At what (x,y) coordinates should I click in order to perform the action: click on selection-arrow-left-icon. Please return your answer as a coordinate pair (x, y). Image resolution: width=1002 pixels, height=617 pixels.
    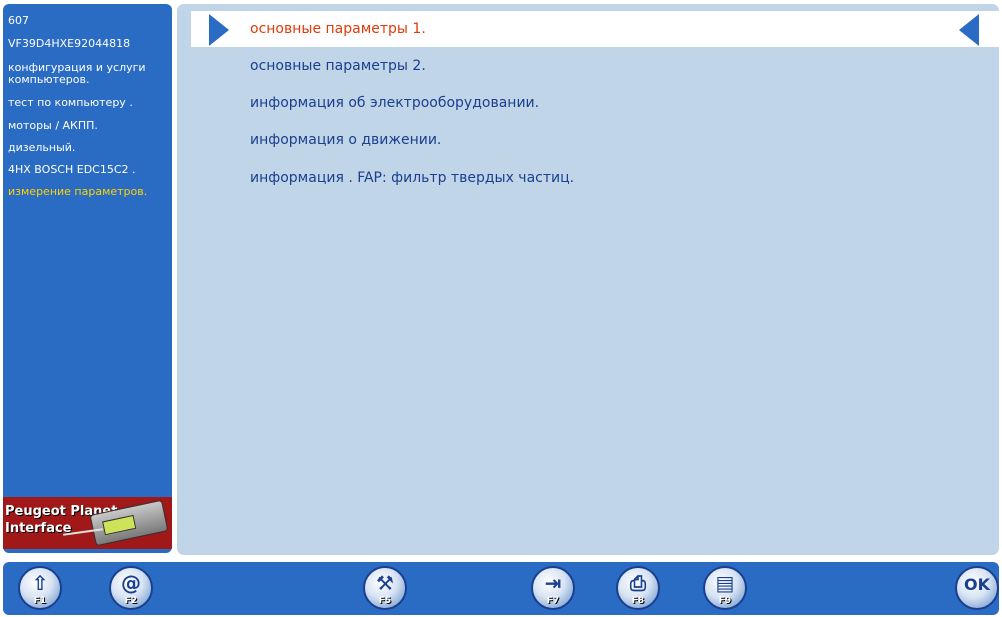
    Looking at the image, I should click on (969, 30).